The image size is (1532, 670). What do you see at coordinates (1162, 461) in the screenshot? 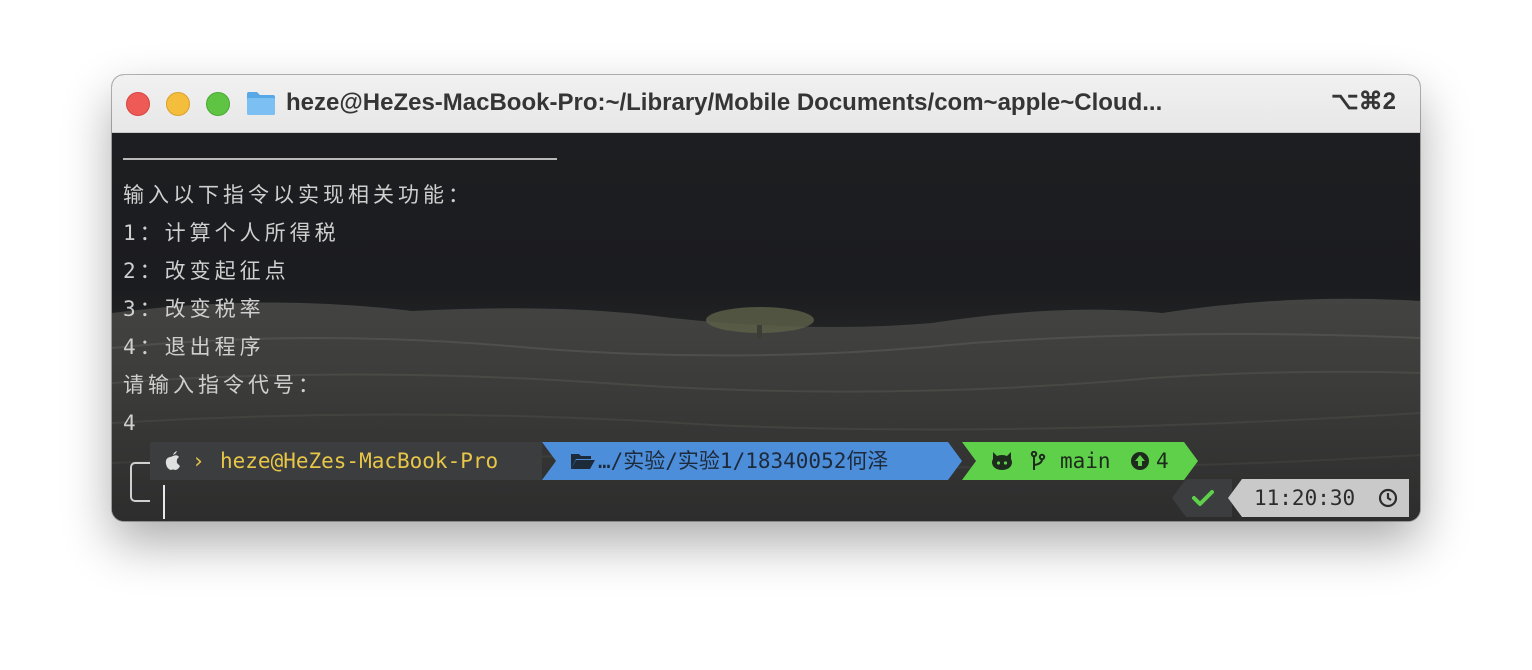
I see `prompt-ahead-count: 4` at bounding box center [1162, 461].